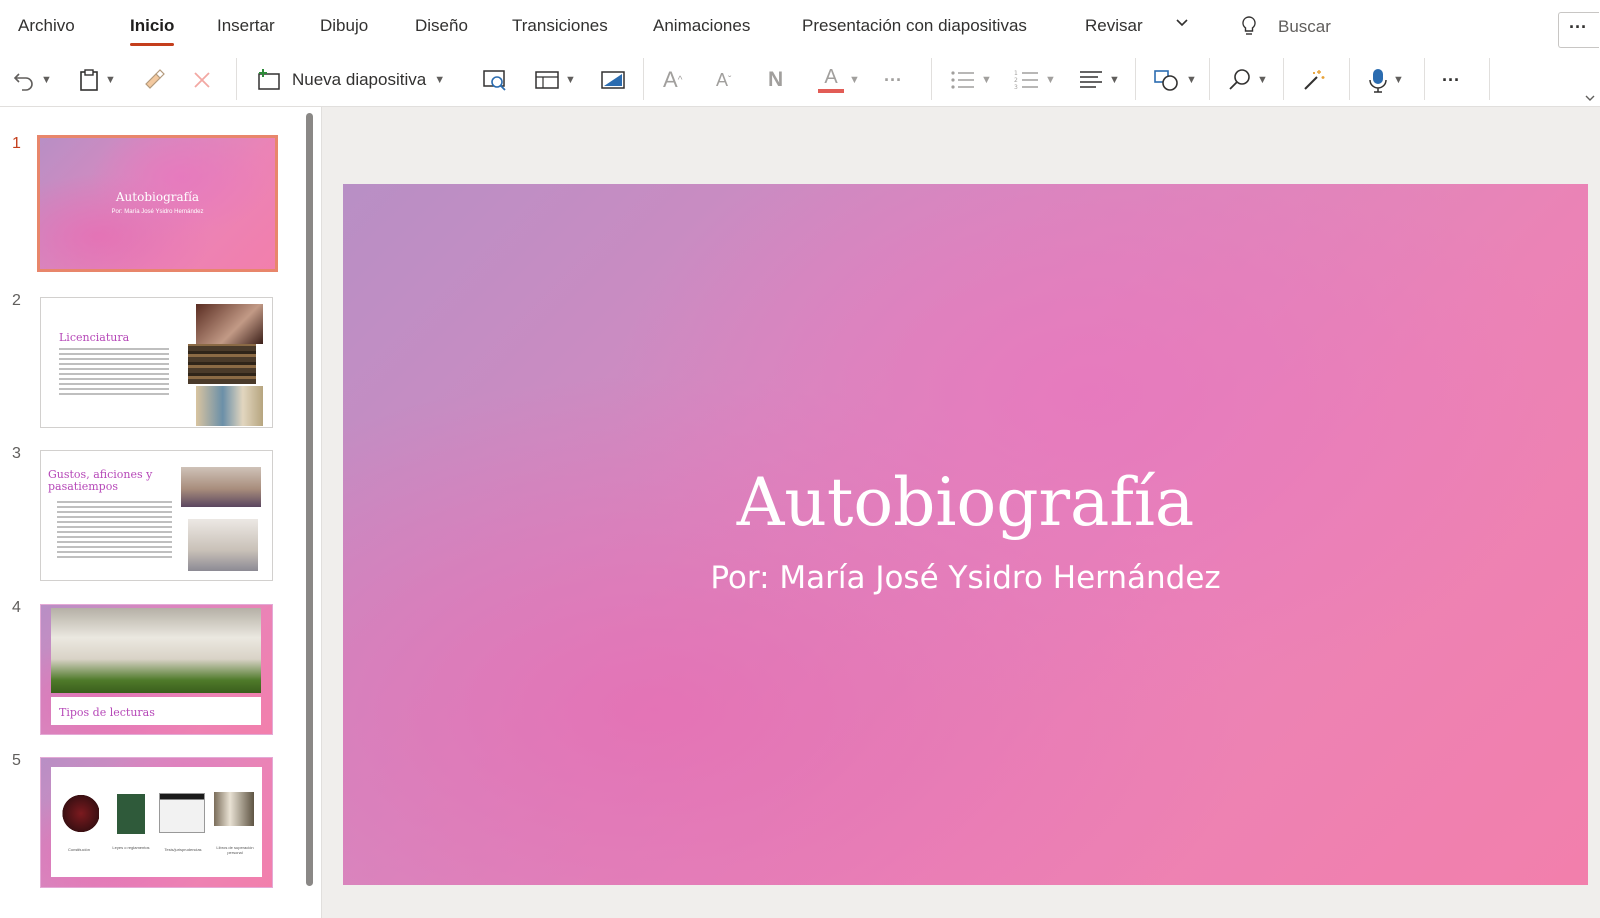 The height and width of the screenshot is (918, 1600). Describe the element at coordinates (1091, 79) in the screenshot. I see `align-left-icon` at that location.